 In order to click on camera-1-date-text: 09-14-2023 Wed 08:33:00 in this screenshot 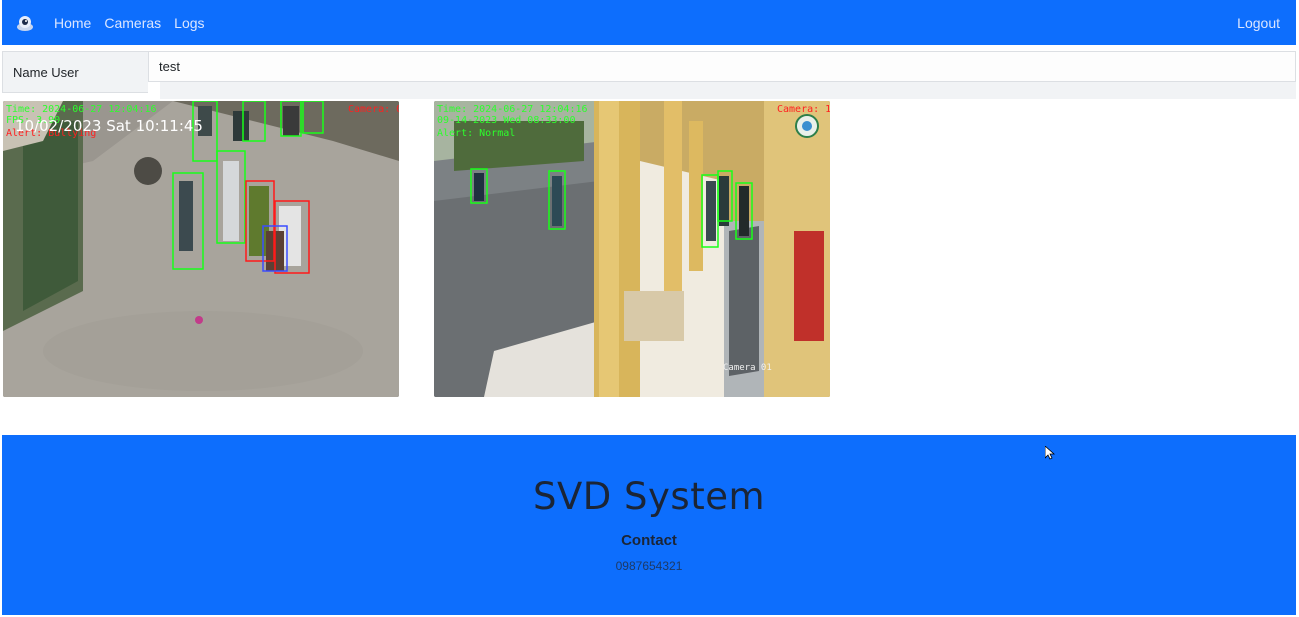, I will do `click(506, 120)`.